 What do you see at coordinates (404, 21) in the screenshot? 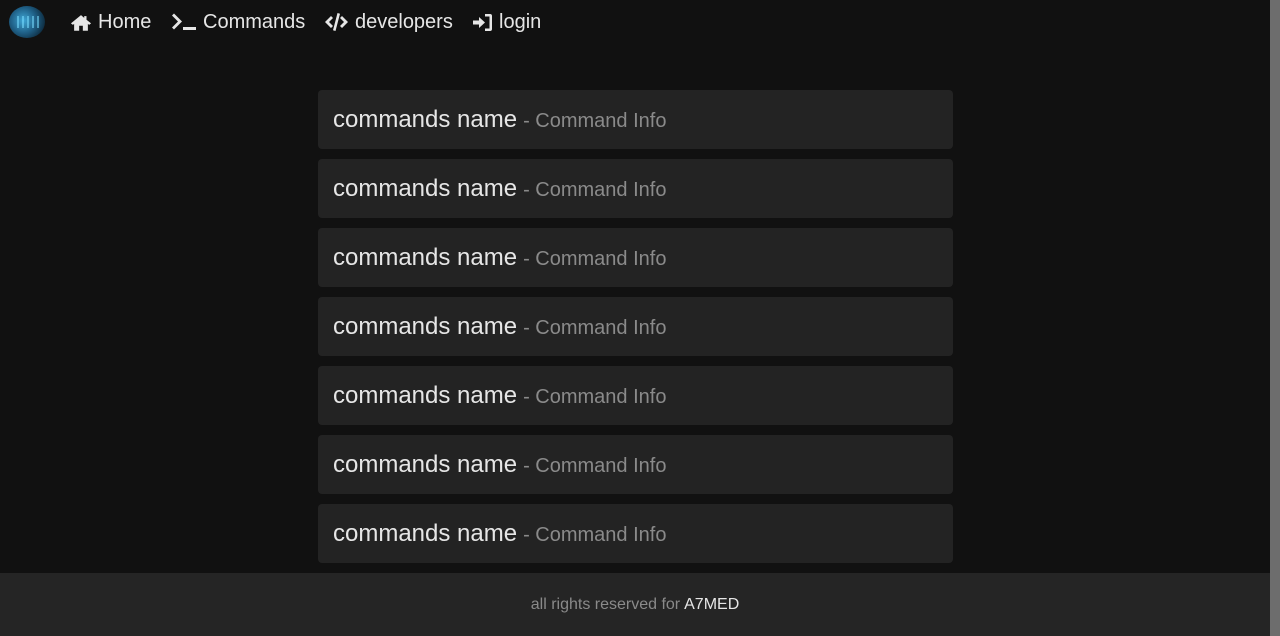
I see `nav-developers-label: developers` at bounding box center [404, 21].